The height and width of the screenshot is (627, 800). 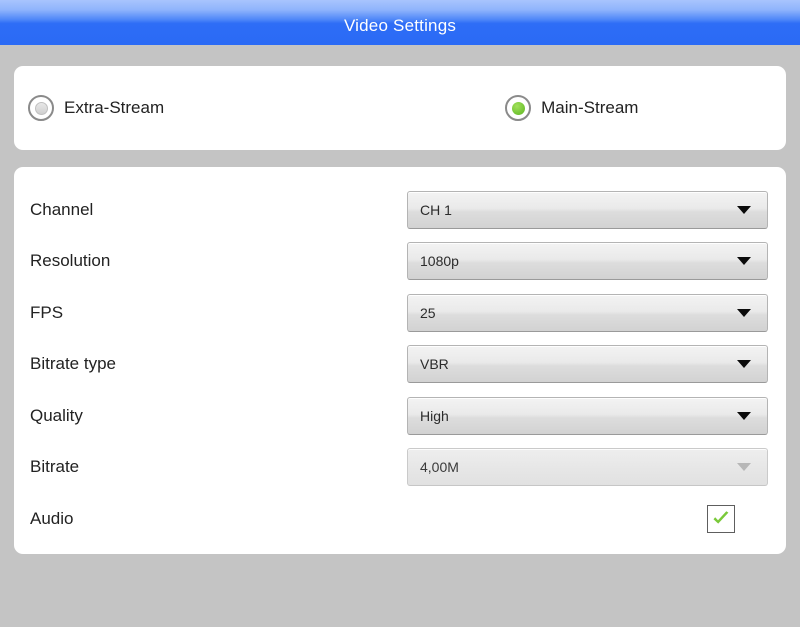 What do you see at coordinates (587, 261) in the screenshot?
I see `dropdown-resolution: 1080p` at bounding box center [587, 261].